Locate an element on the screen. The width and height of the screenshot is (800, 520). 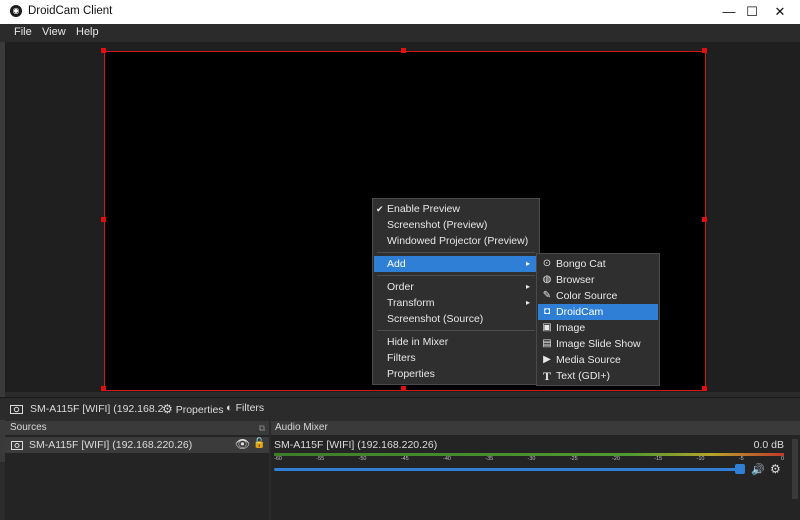
resize-handle-top-right is located at coordinates (704, 50).